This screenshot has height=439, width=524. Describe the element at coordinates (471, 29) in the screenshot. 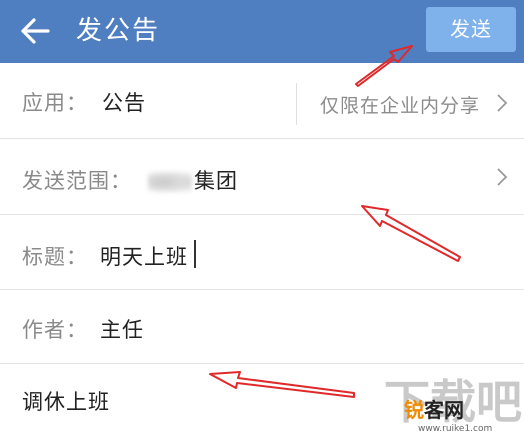

I see `send-button: 发送` at that location.